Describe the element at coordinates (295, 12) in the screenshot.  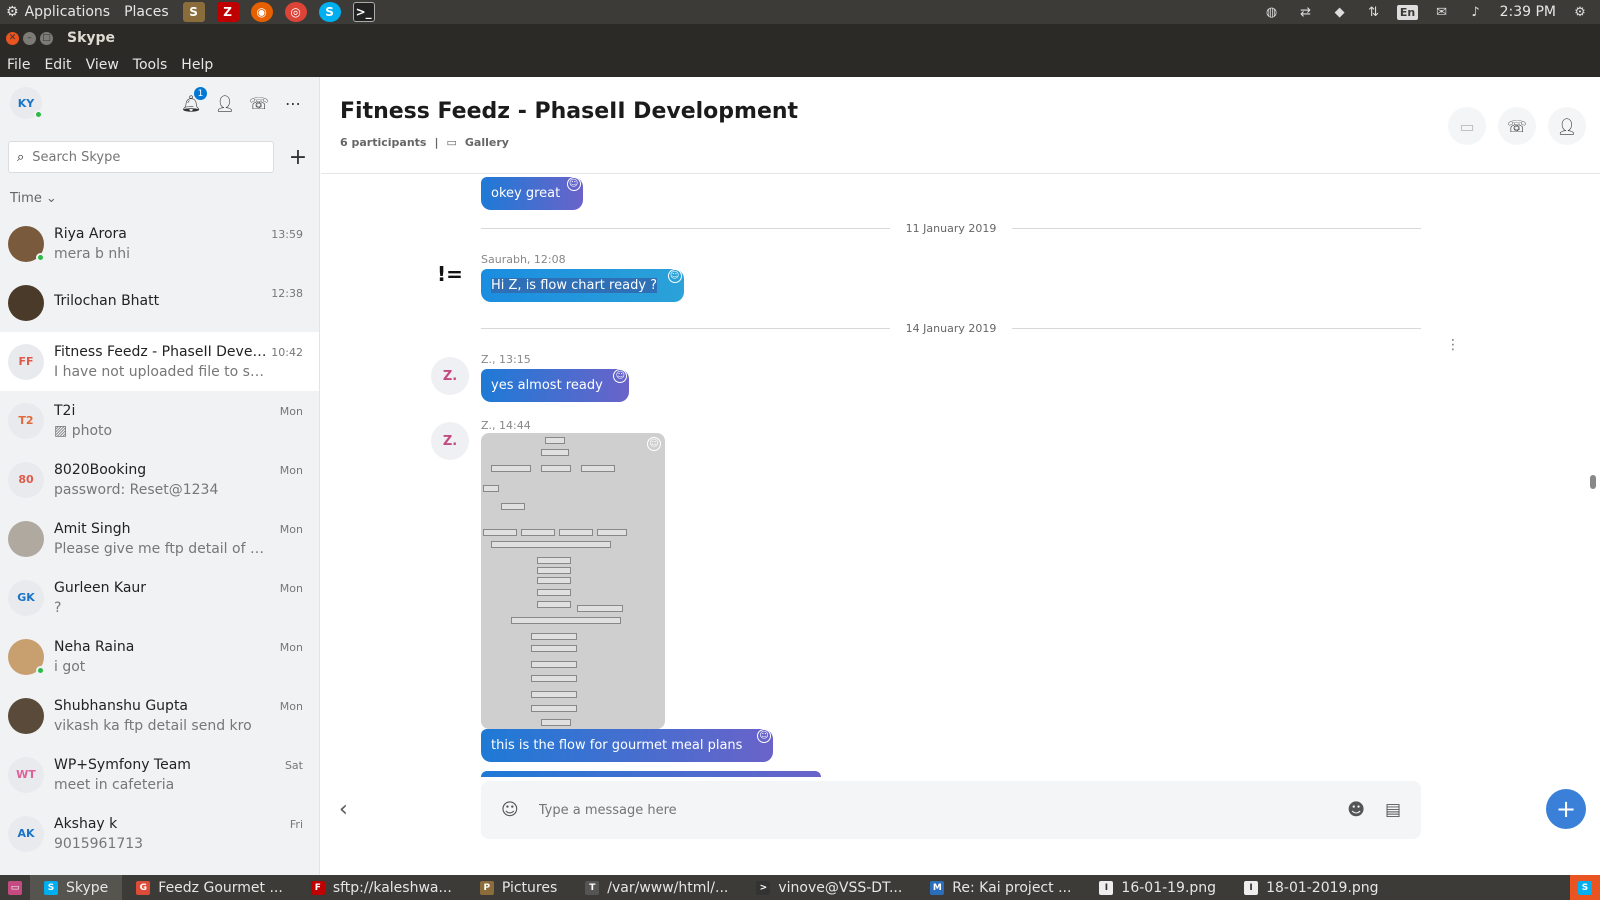
I see `chrome-launcher-icon: ◎` at that location.